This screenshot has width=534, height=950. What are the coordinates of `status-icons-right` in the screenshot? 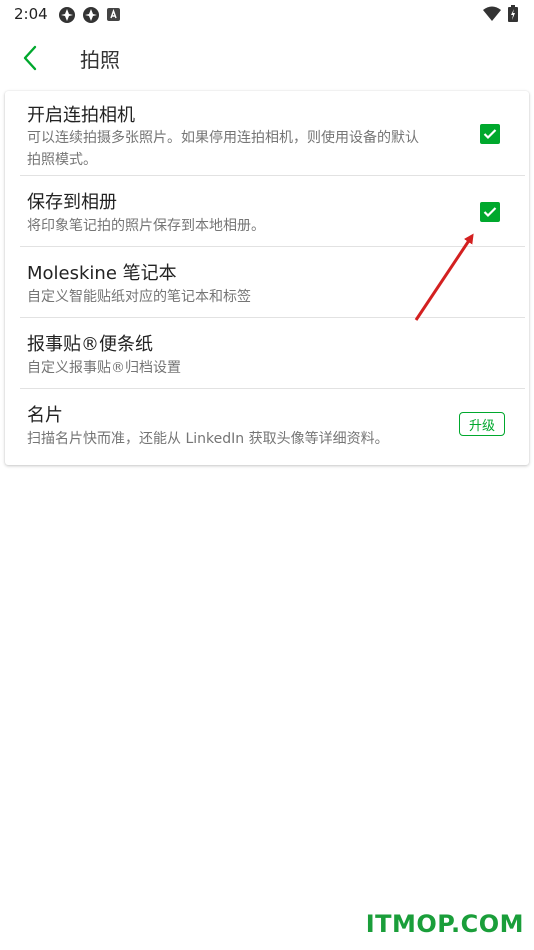 It's located at (500, 13).